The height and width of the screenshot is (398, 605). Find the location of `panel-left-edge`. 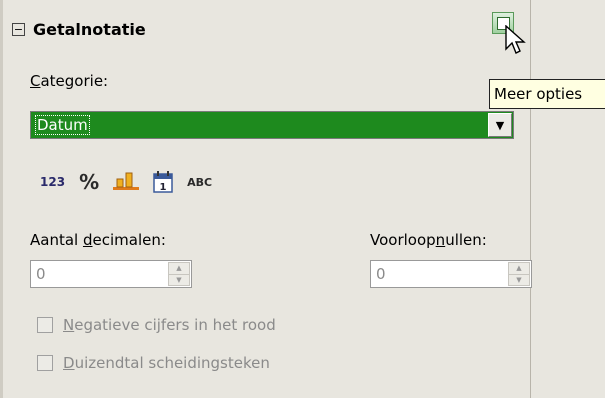

panel-left-edge is located at coordinates (1, 199).